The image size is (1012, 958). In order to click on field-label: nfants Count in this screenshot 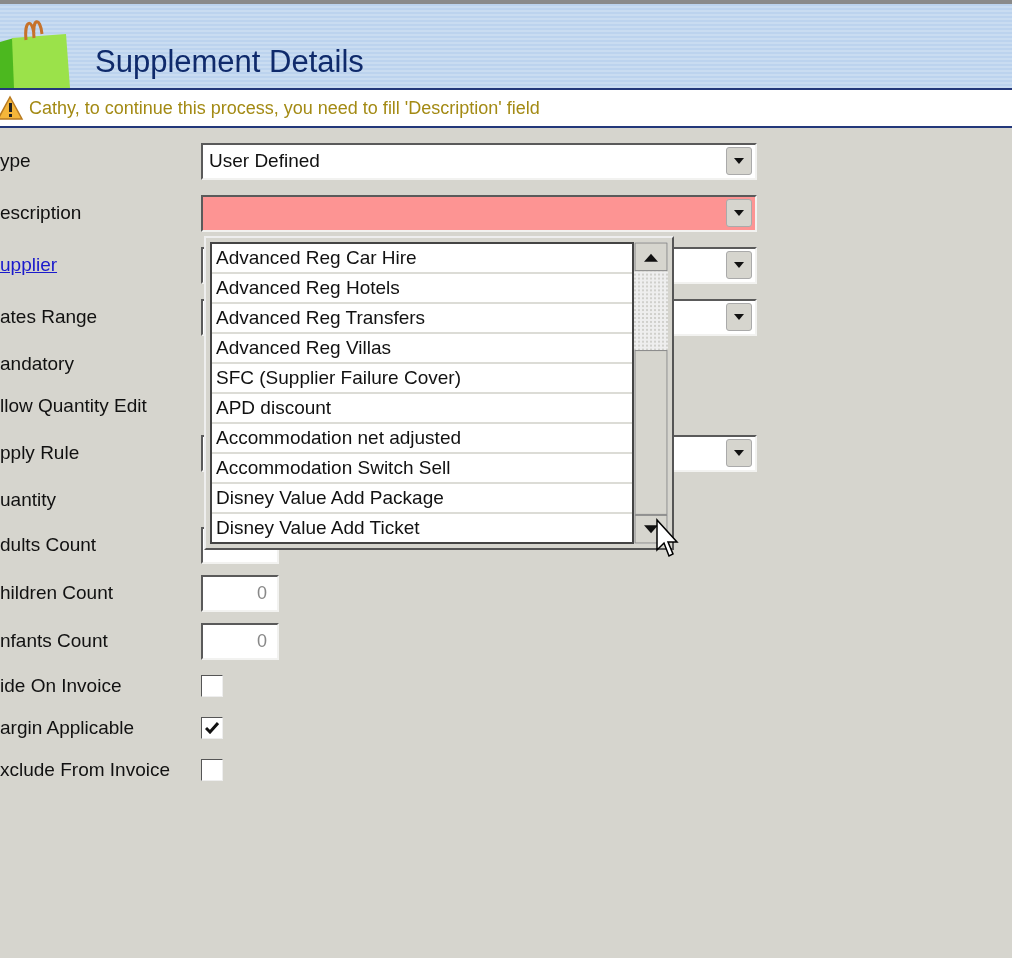, I will do `click(54, 641)`.